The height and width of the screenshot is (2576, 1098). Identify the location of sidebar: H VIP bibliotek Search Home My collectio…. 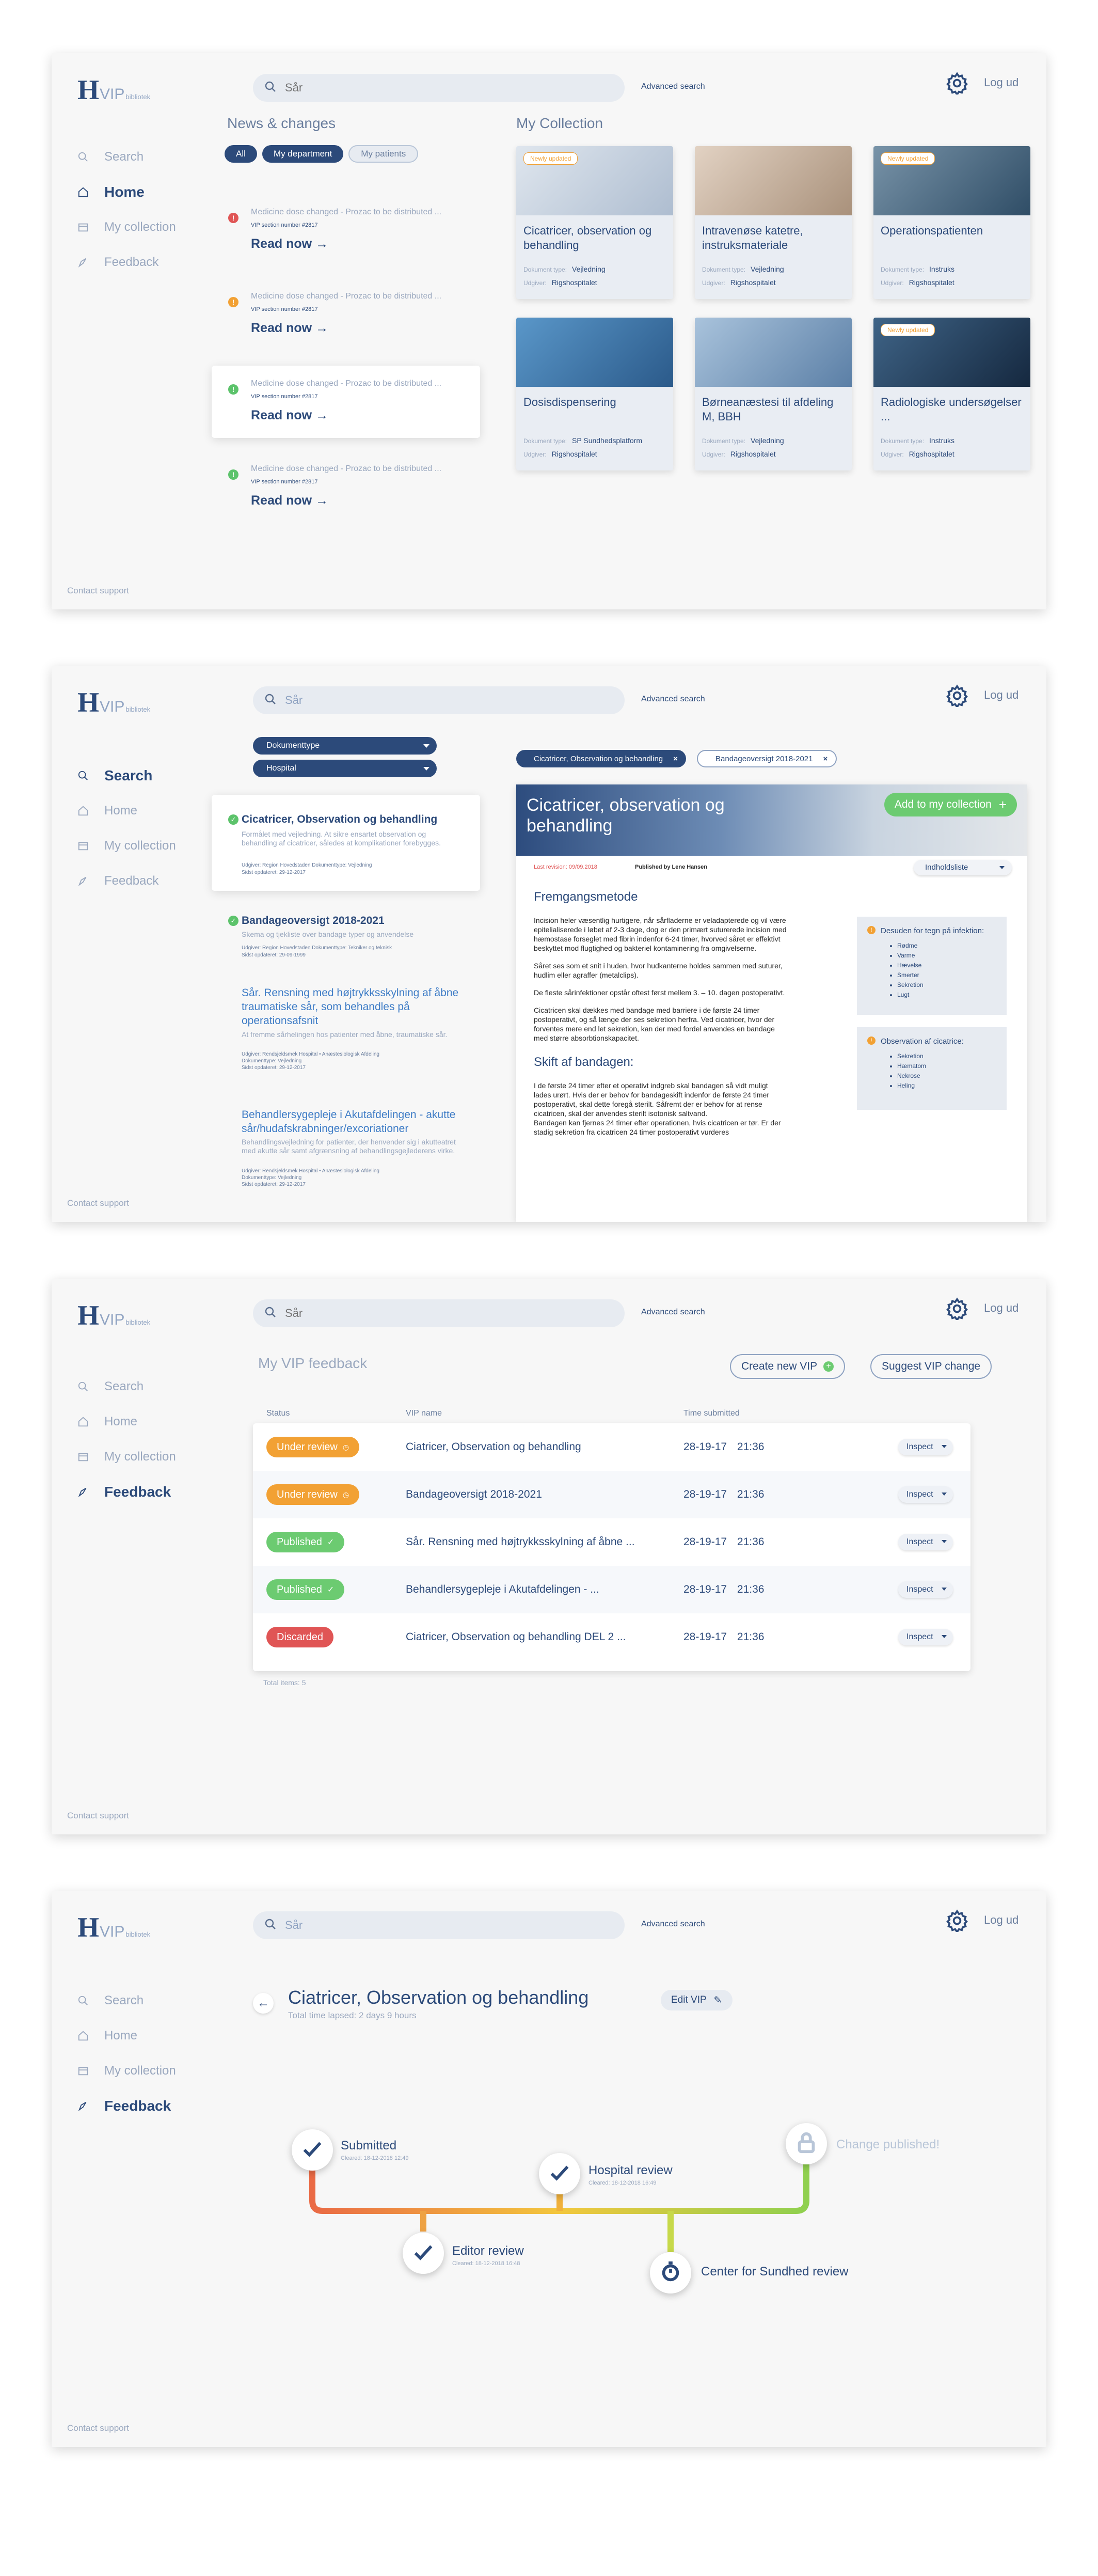
(126, 1557).